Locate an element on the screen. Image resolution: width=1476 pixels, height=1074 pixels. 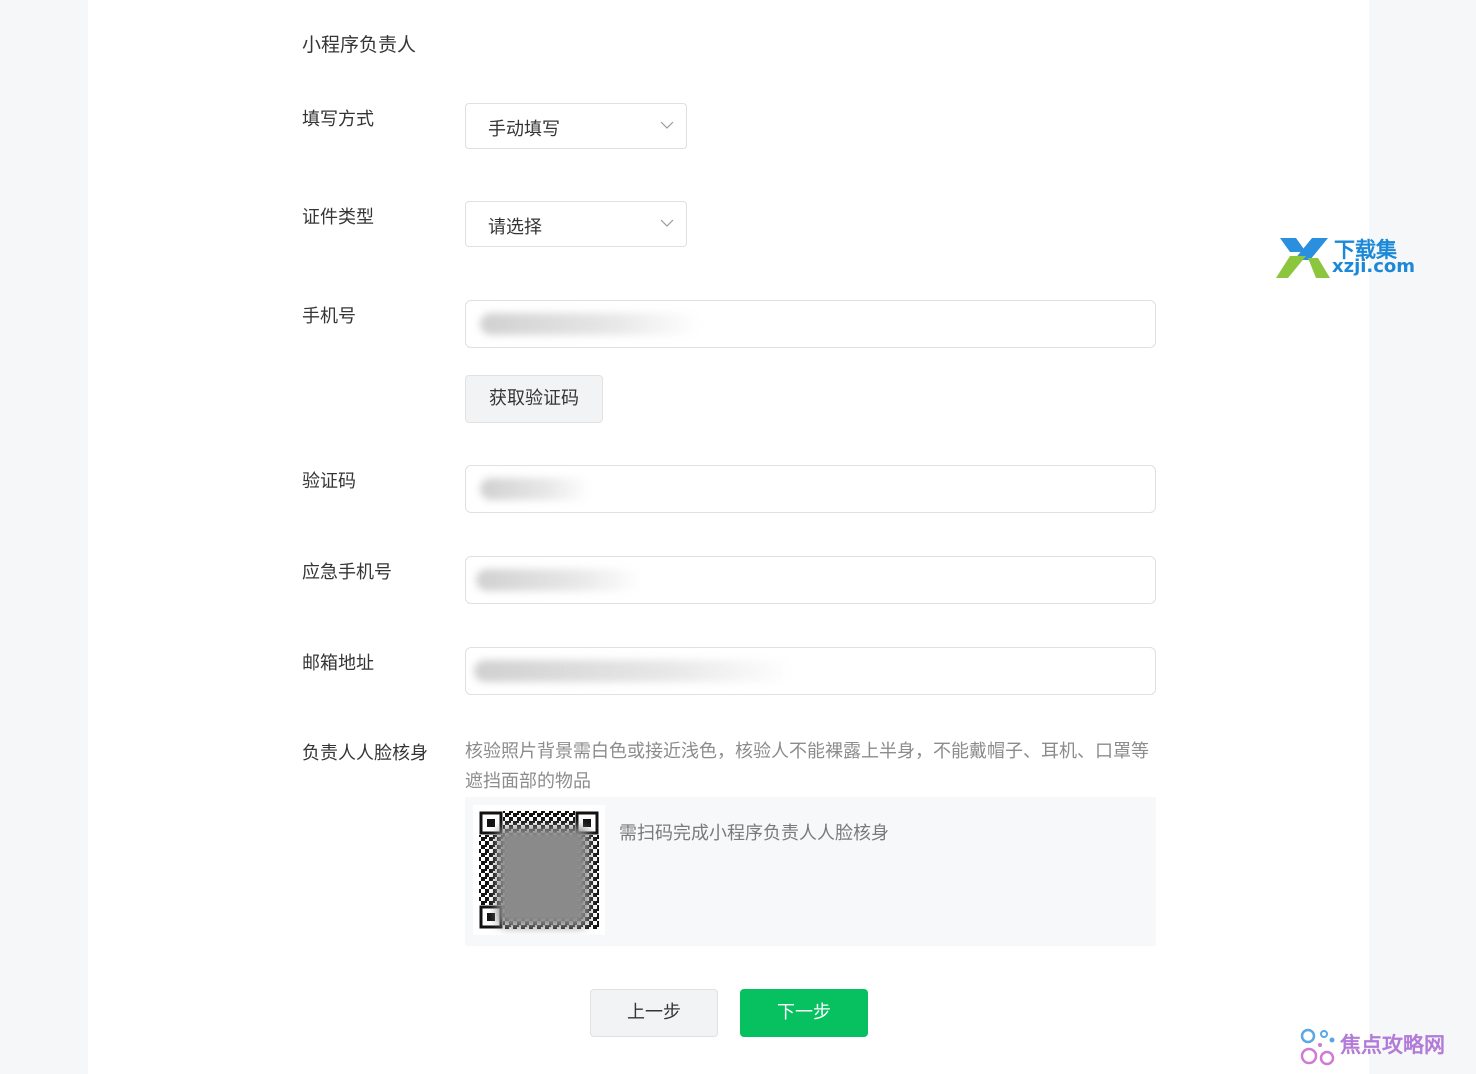
phone-input is located at coordinates (810, 324).